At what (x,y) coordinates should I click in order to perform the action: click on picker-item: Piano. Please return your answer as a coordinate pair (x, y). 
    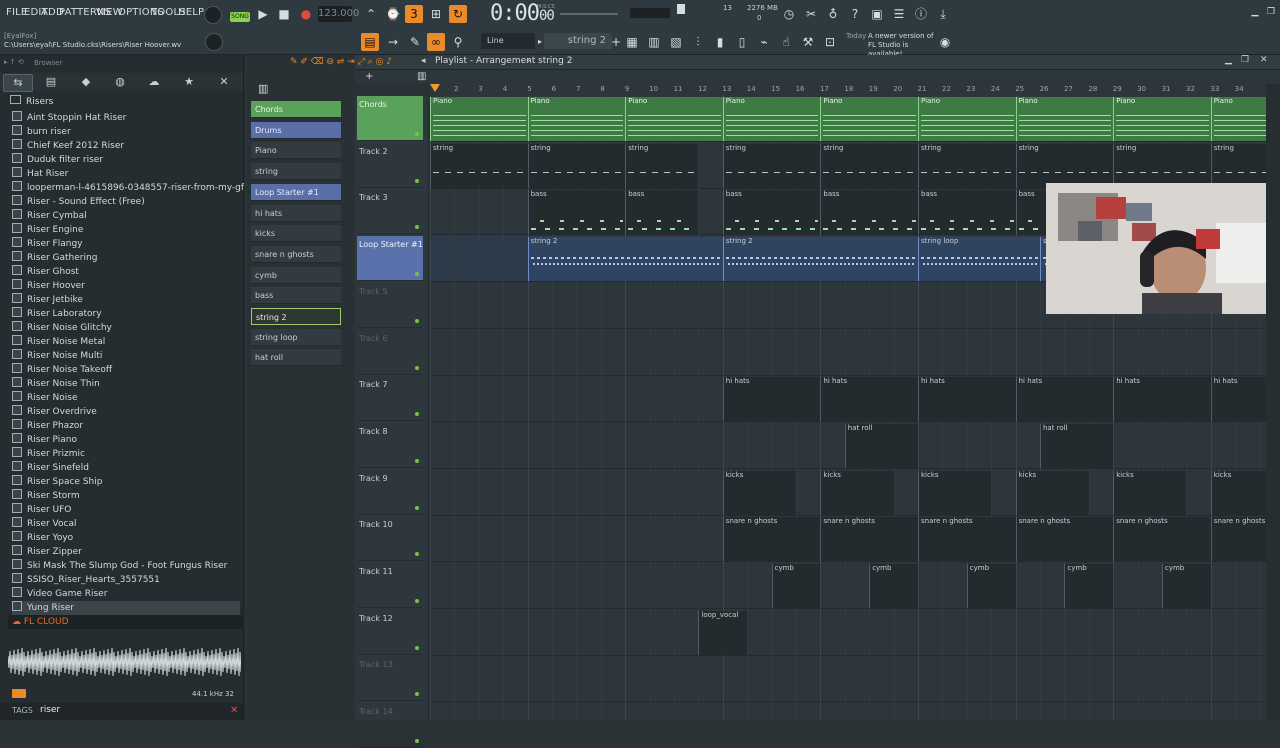
    Looking at the image, I should click on (296, 151).